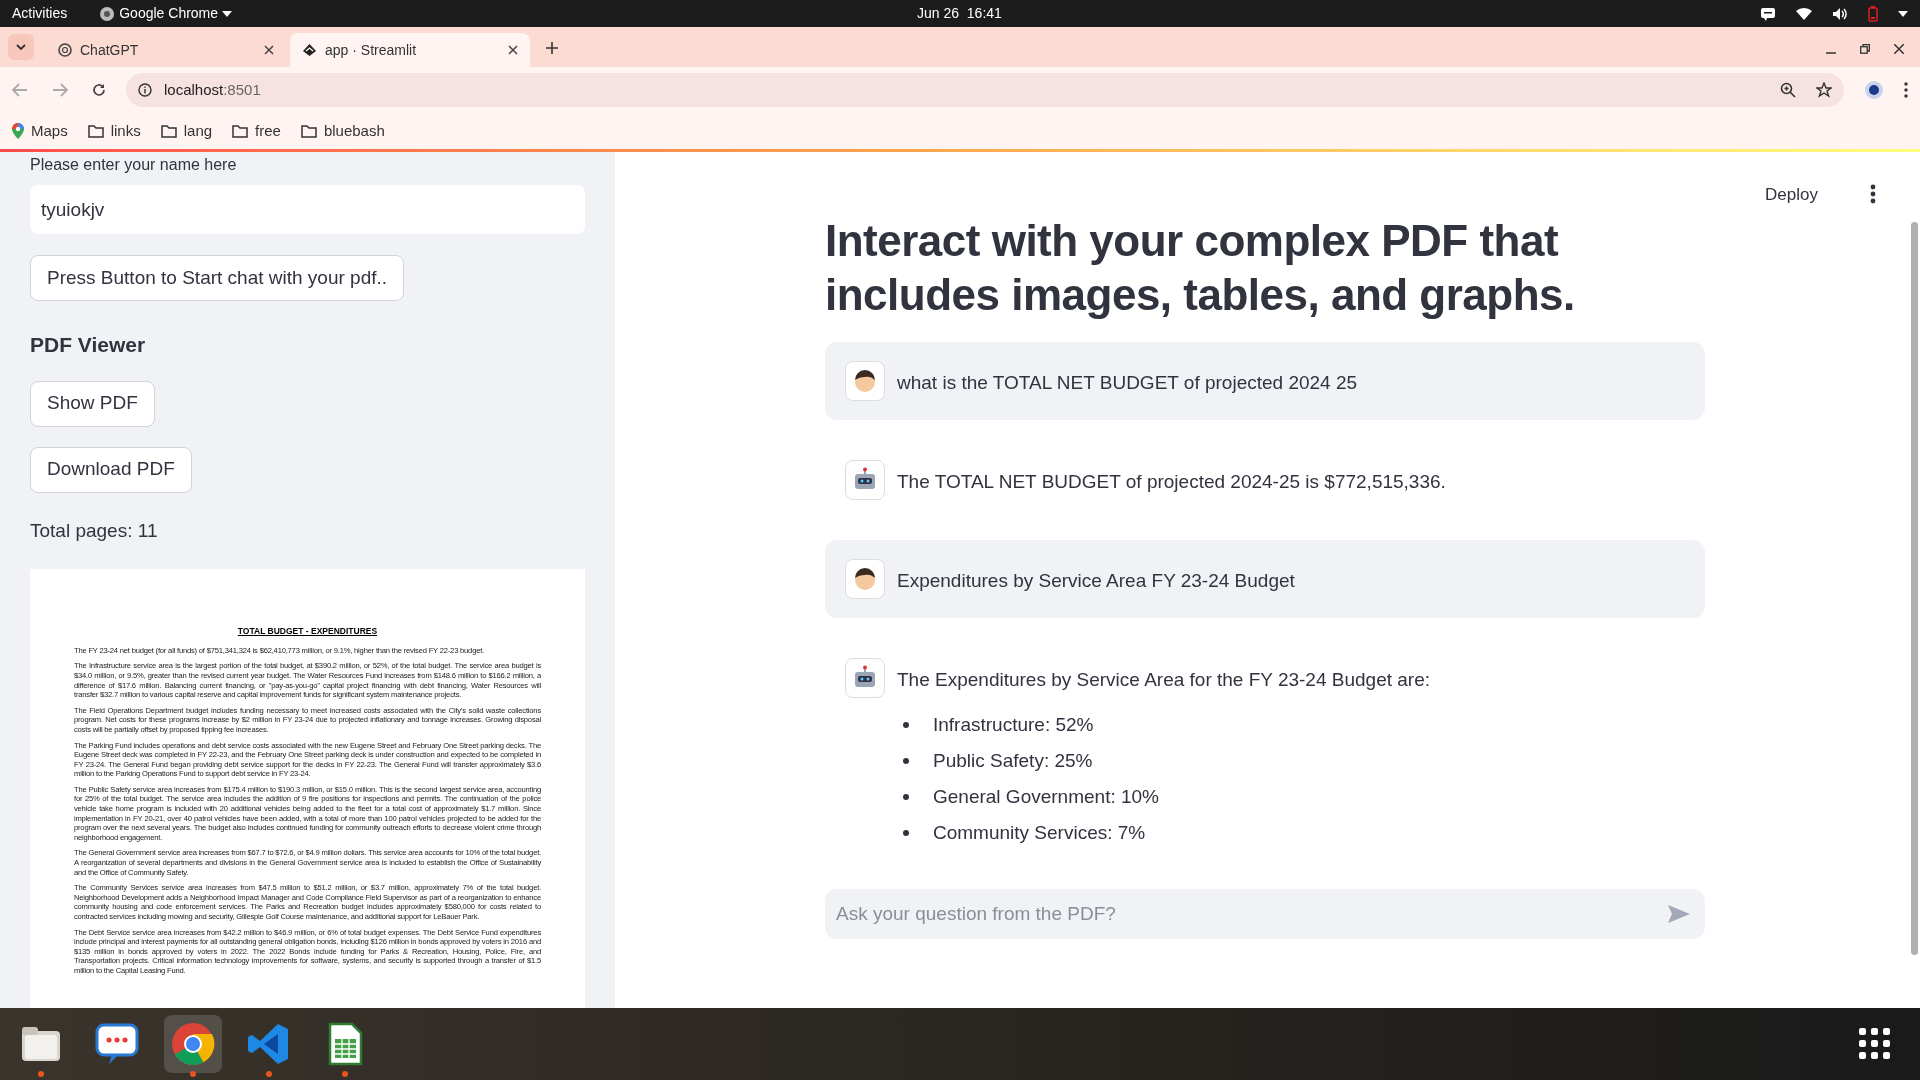 This screenshot has width=1920, height=1080. Describe the element at coordinates (88, 345) in the screenshot. I see `section-heading: PDF Viewer` at that location.